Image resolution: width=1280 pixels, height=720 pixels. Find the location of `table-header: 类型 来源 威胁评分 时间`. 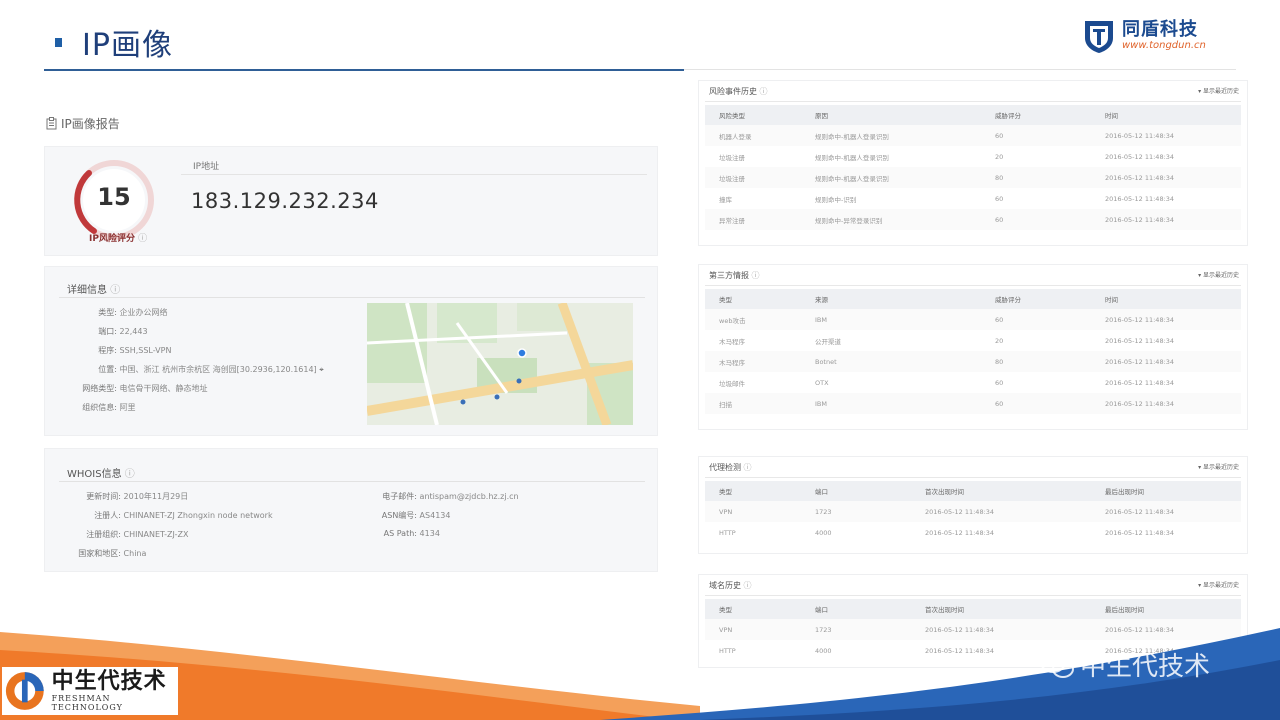

table-header: 类型 来源 威胁评分 时间 is located at coordinates (973, 299).